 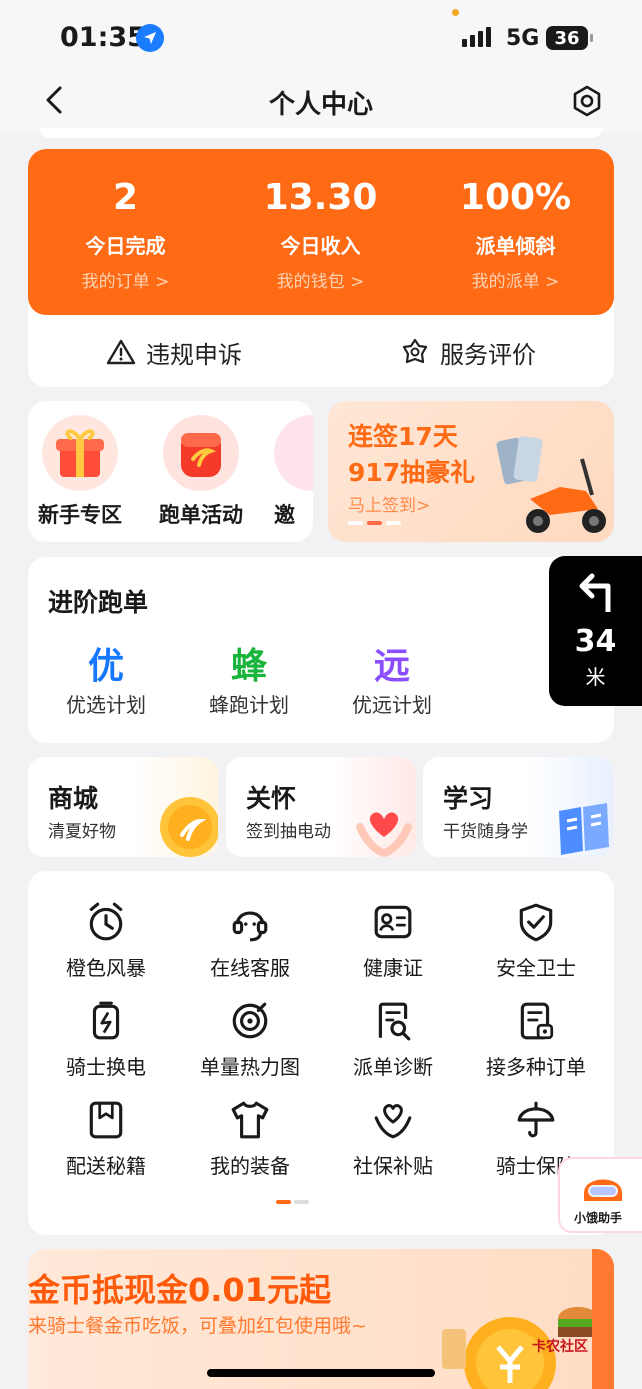 What do you see at coordinates (384, 834) in the screenshot?
I see `heart-hands-image-icon` at bounding box center [384, 834].